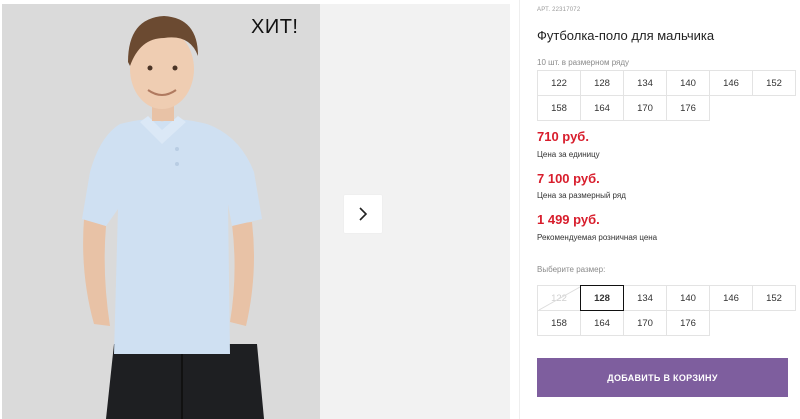 The height and width of the screenshot is (419, 800). Describe the element at coordinates (563, 136) in the screenshot. I see `unit-price: 710 руб.` at that location.